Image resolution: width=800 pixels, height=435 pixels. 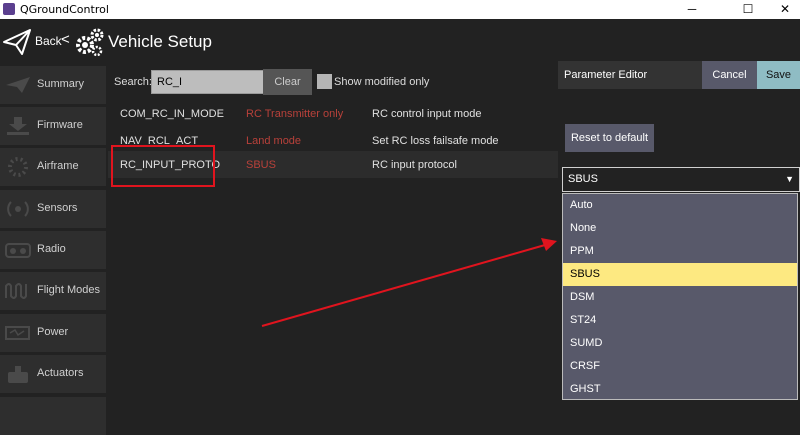 I want to click on param-name: COM_RC_IN_MODE, so click(x=172, y=114).